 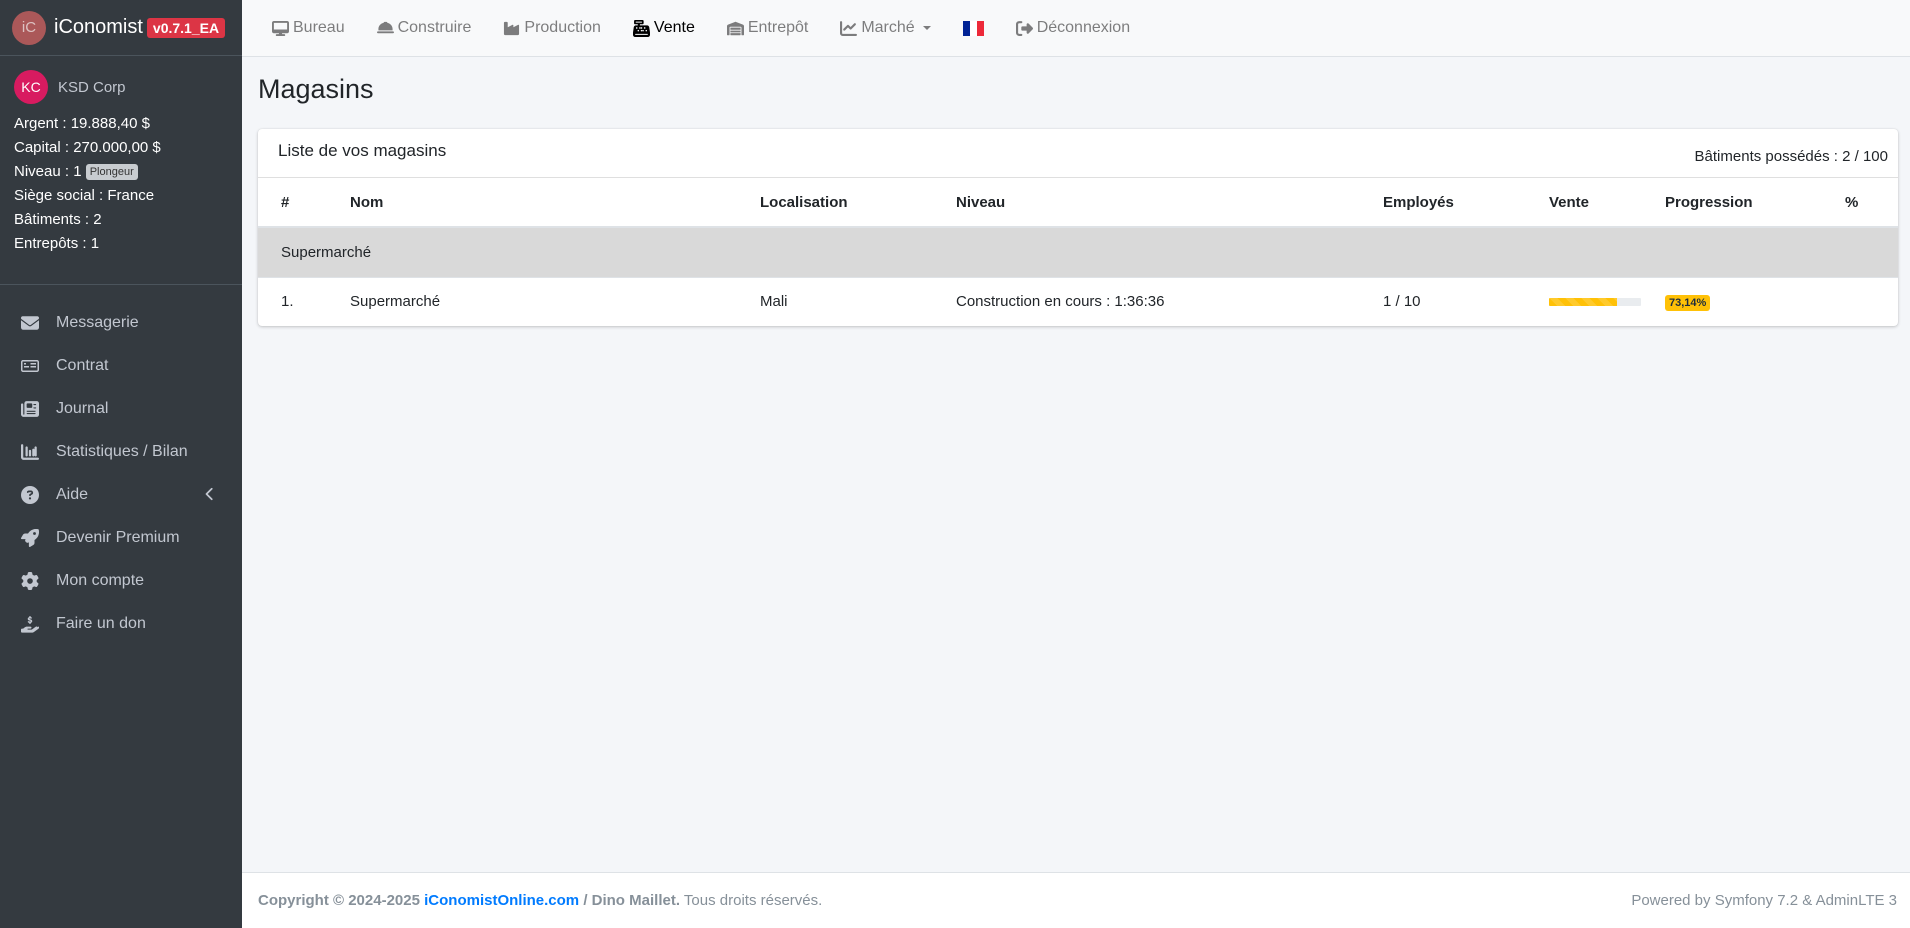 I want to click on france-flag-icon, so click(x=973, y=28).